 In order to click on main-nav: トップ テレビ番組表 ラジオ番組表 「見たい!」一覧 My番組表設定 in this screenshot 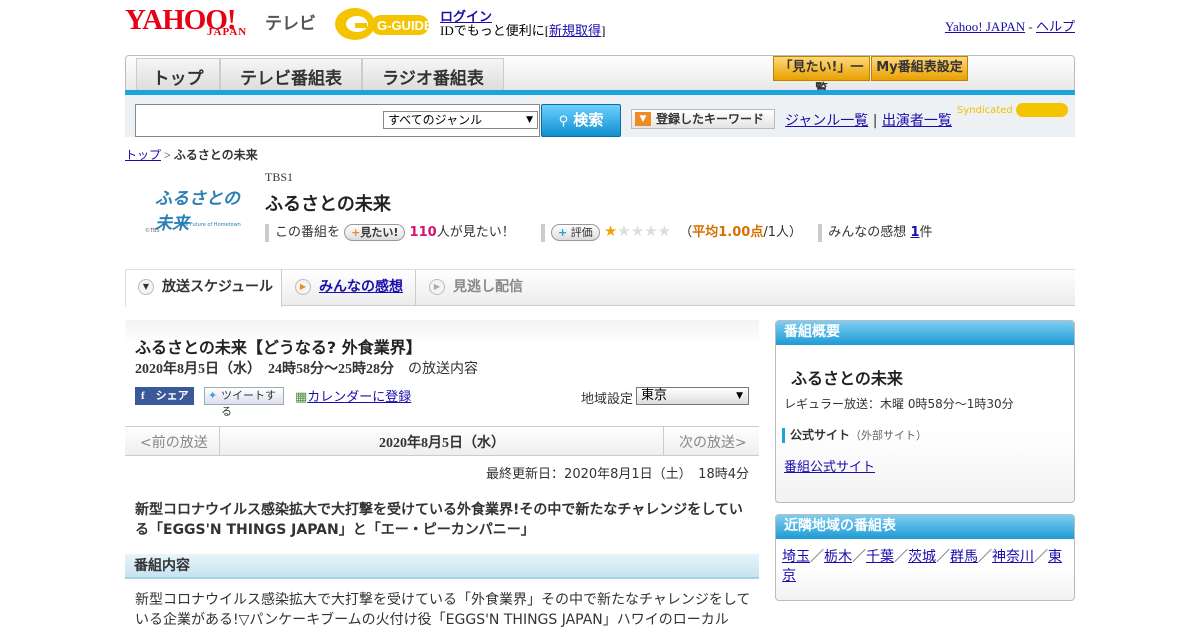, I will do `click(600, 76)`.